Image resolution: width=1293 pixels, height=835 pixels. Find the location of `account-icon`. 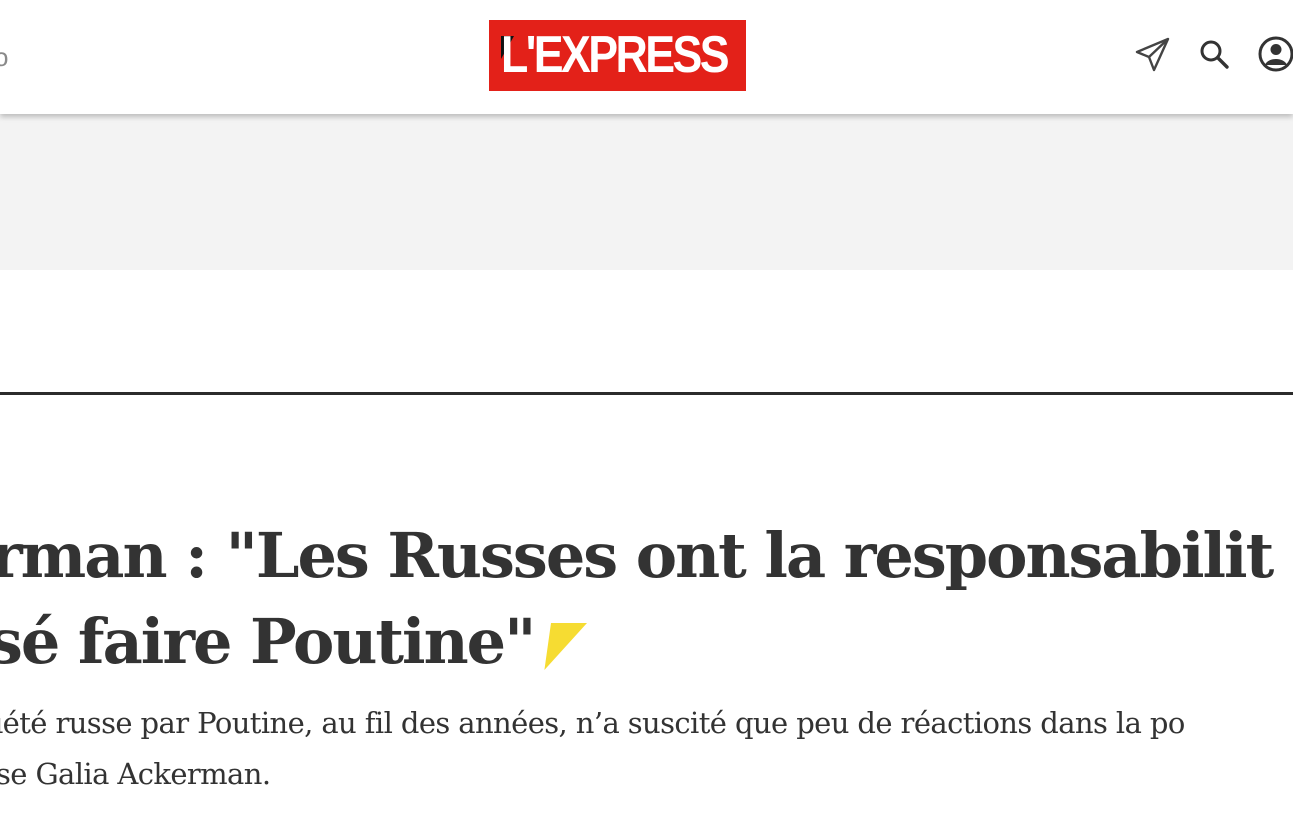

account-icon is located at coordinates (1274, 54).